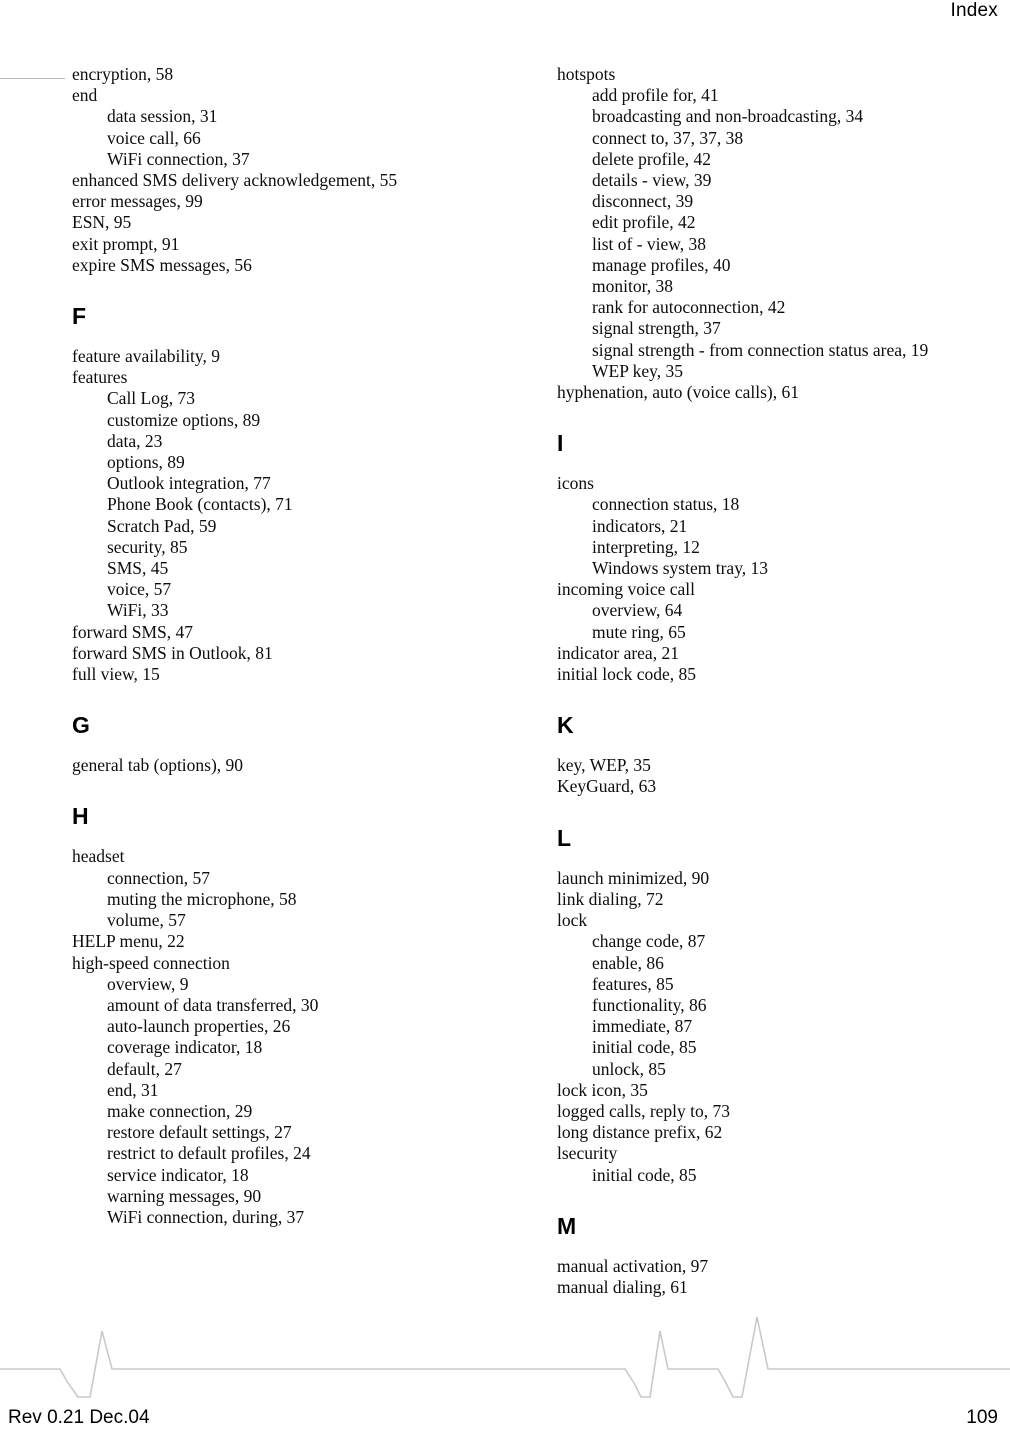  I want to click on index-subentry: WEP key, 35, so click(638, 370).